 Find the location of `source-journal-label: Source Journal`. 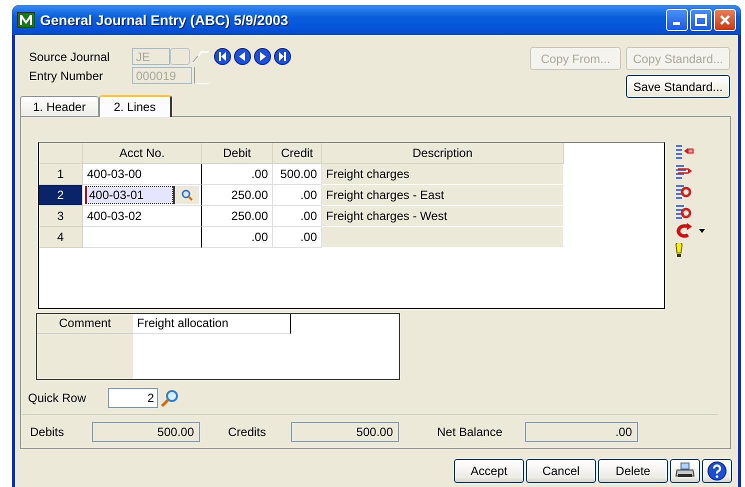

source-journal-label: Source Journal is located at coordinates (70, 57).